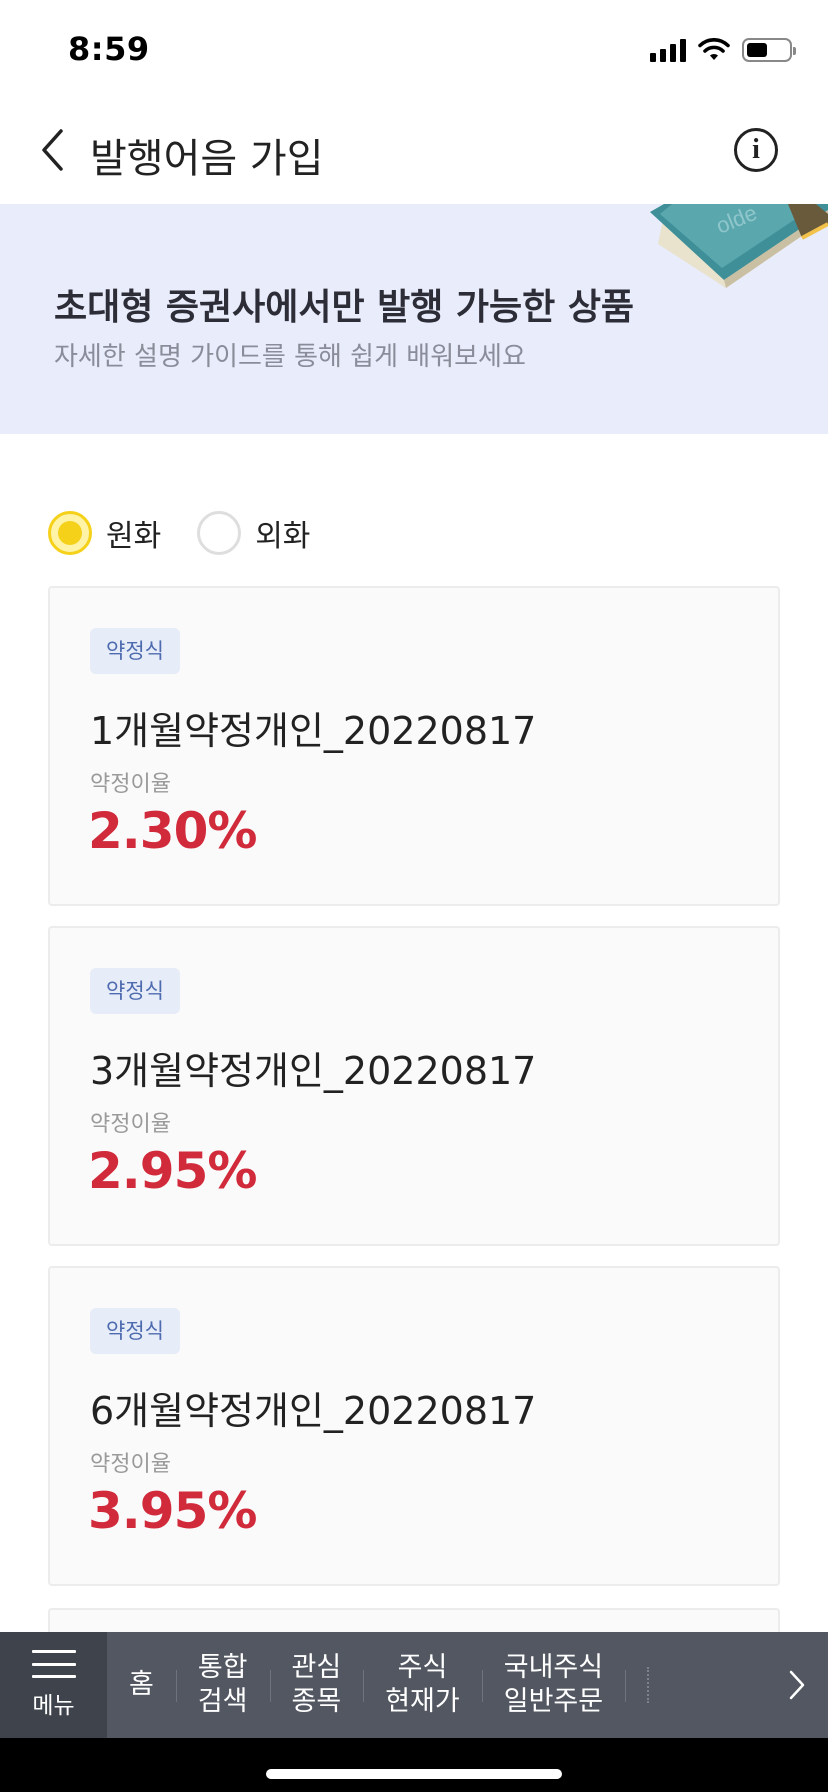 Image resolution: width=828 pixels, height=1792 pixels. Describe the element at coordinates (642, 1685) in the screenshot. I see `nav-item-overflow` at that location.